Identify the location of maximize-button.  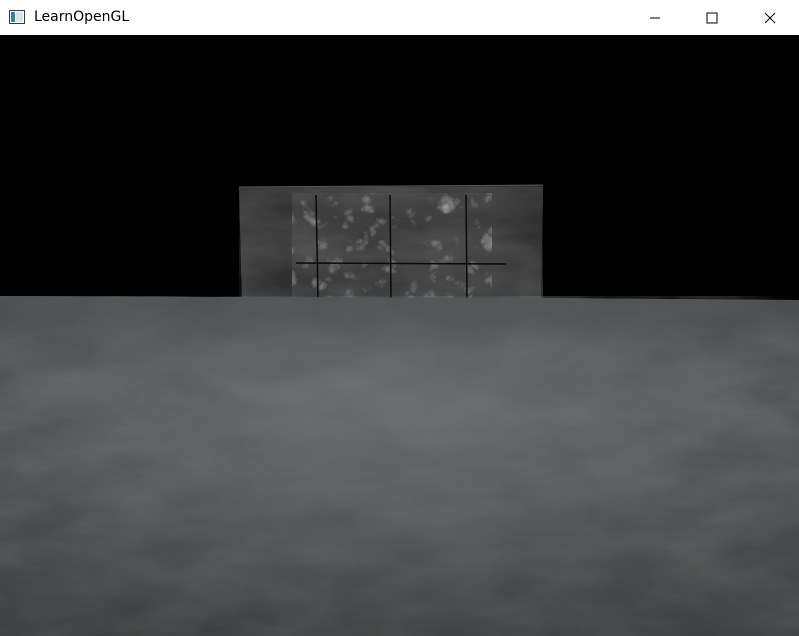
(712, 17).